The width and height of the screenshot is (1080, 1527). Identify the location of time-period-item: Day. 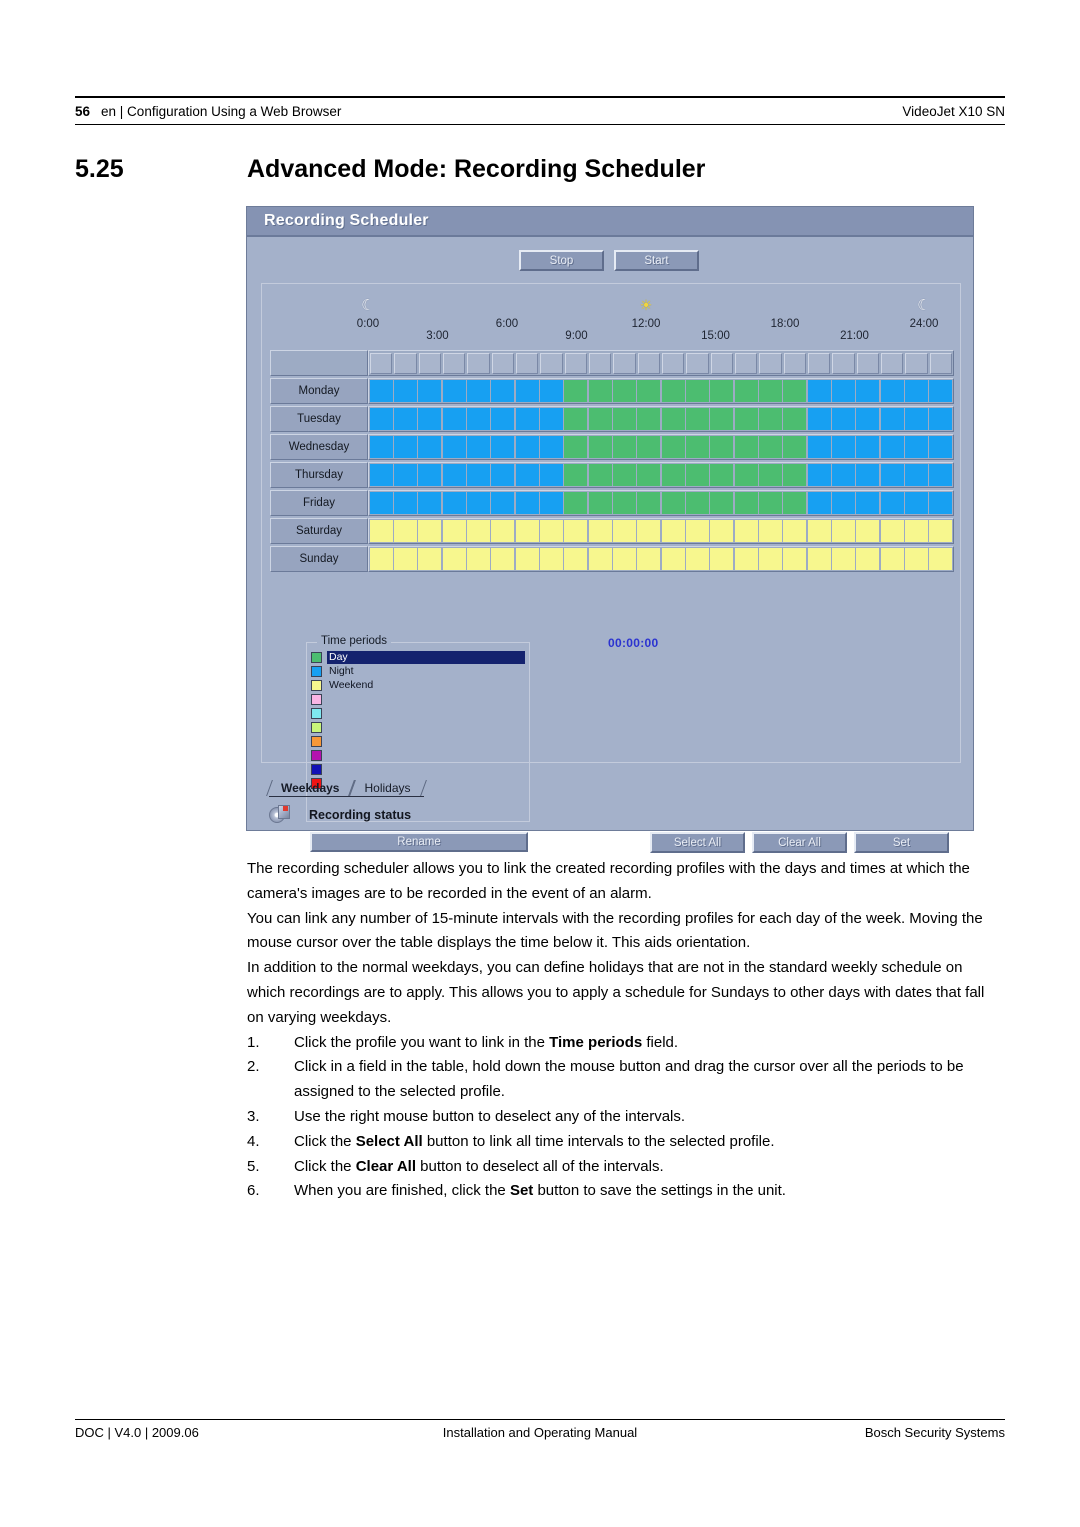
(418, 658).